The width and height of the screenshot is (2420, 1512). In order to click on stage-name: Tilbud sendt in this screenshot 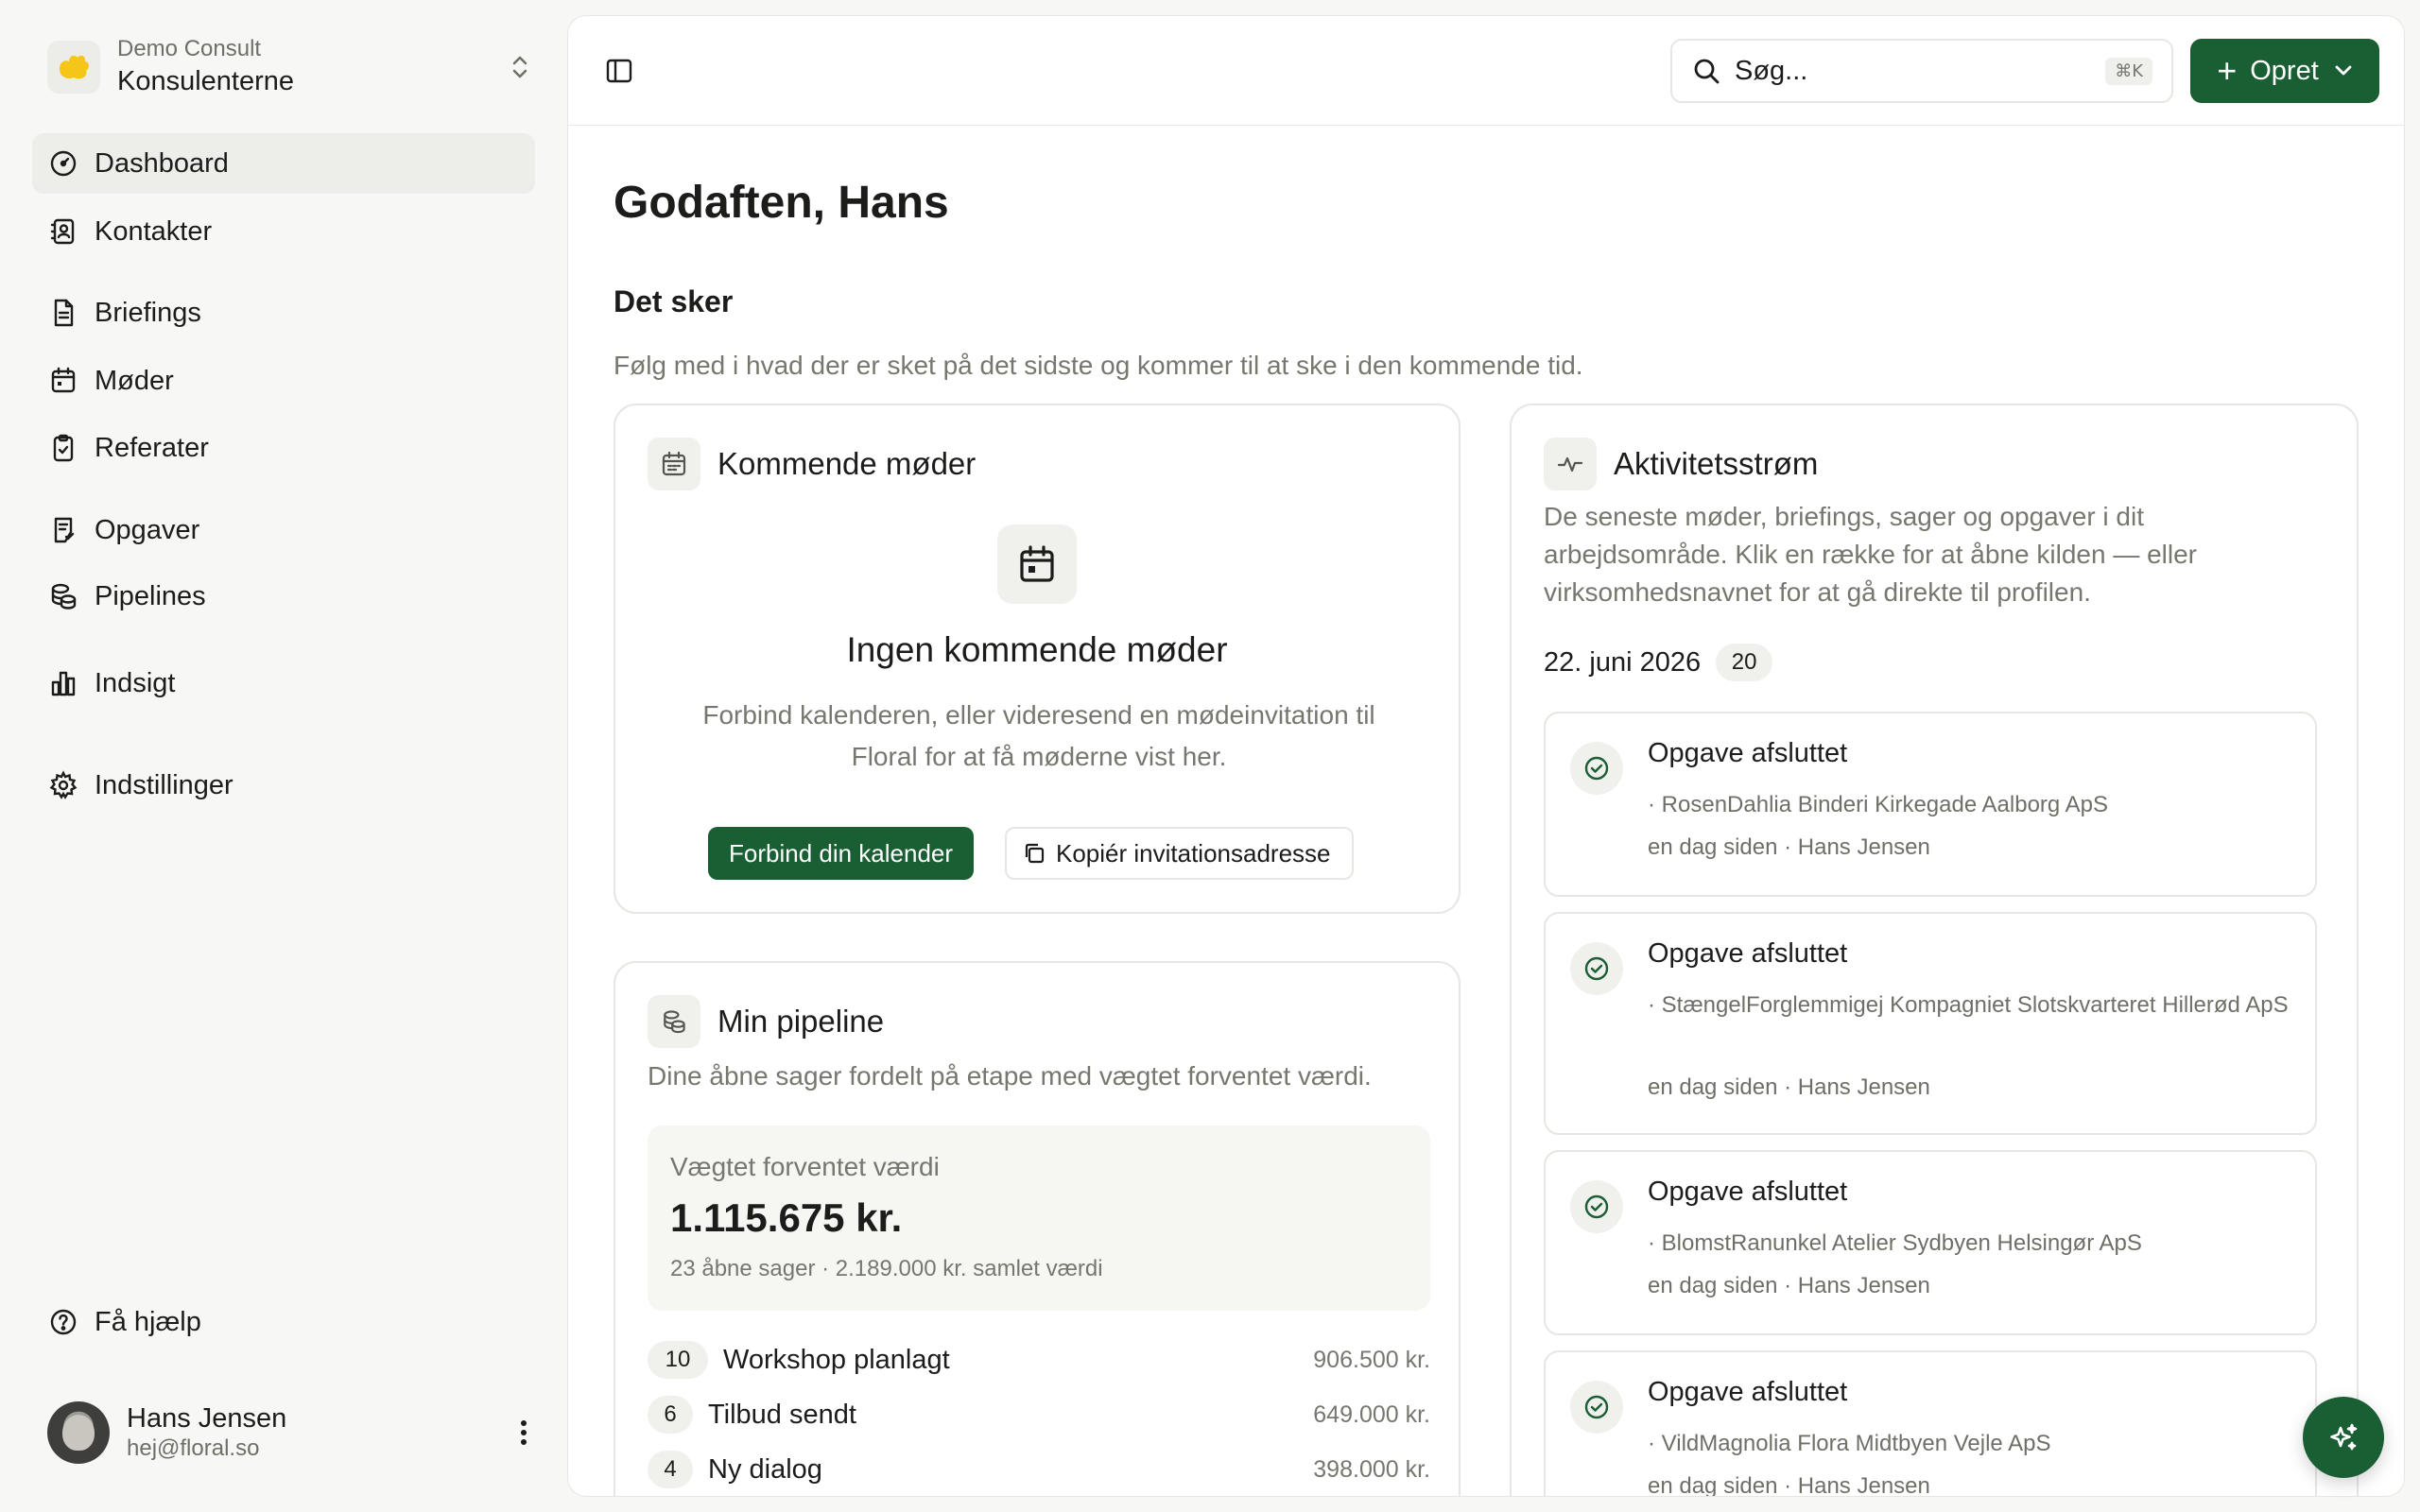, I will do `click(782, 1414)`.